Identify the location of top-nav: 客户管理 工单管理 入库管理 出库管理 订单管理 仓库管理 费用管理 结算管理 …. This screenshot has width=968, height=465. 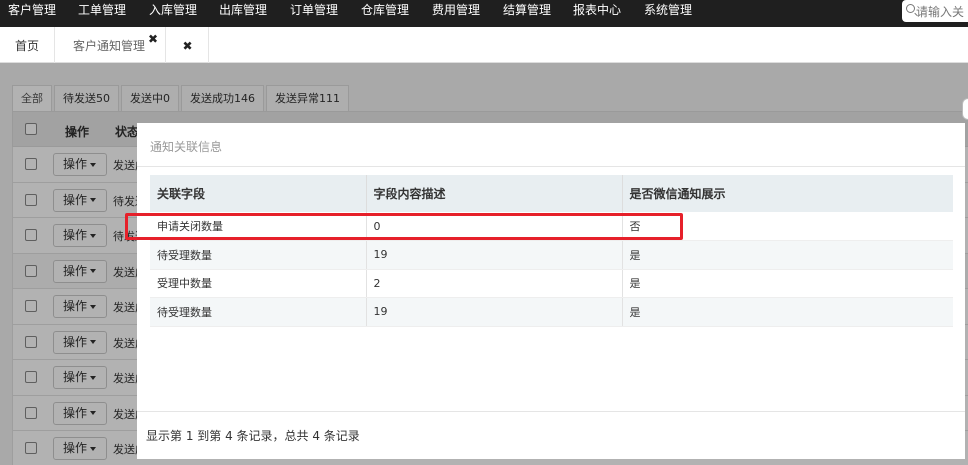
(484, 13).